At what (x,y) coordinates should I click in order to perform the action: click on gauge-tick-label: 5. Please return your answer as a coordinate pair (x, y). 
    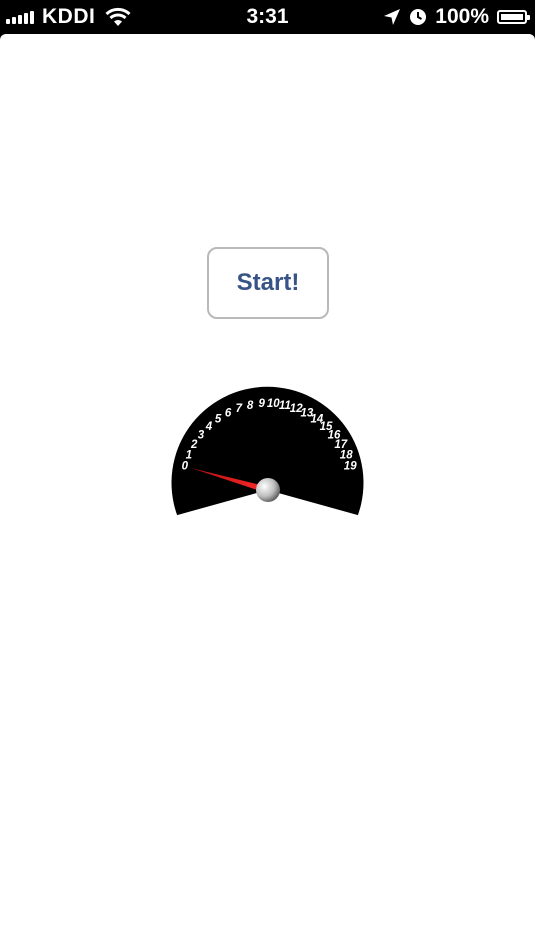
    Looking at the image, I should click on (218, 420).